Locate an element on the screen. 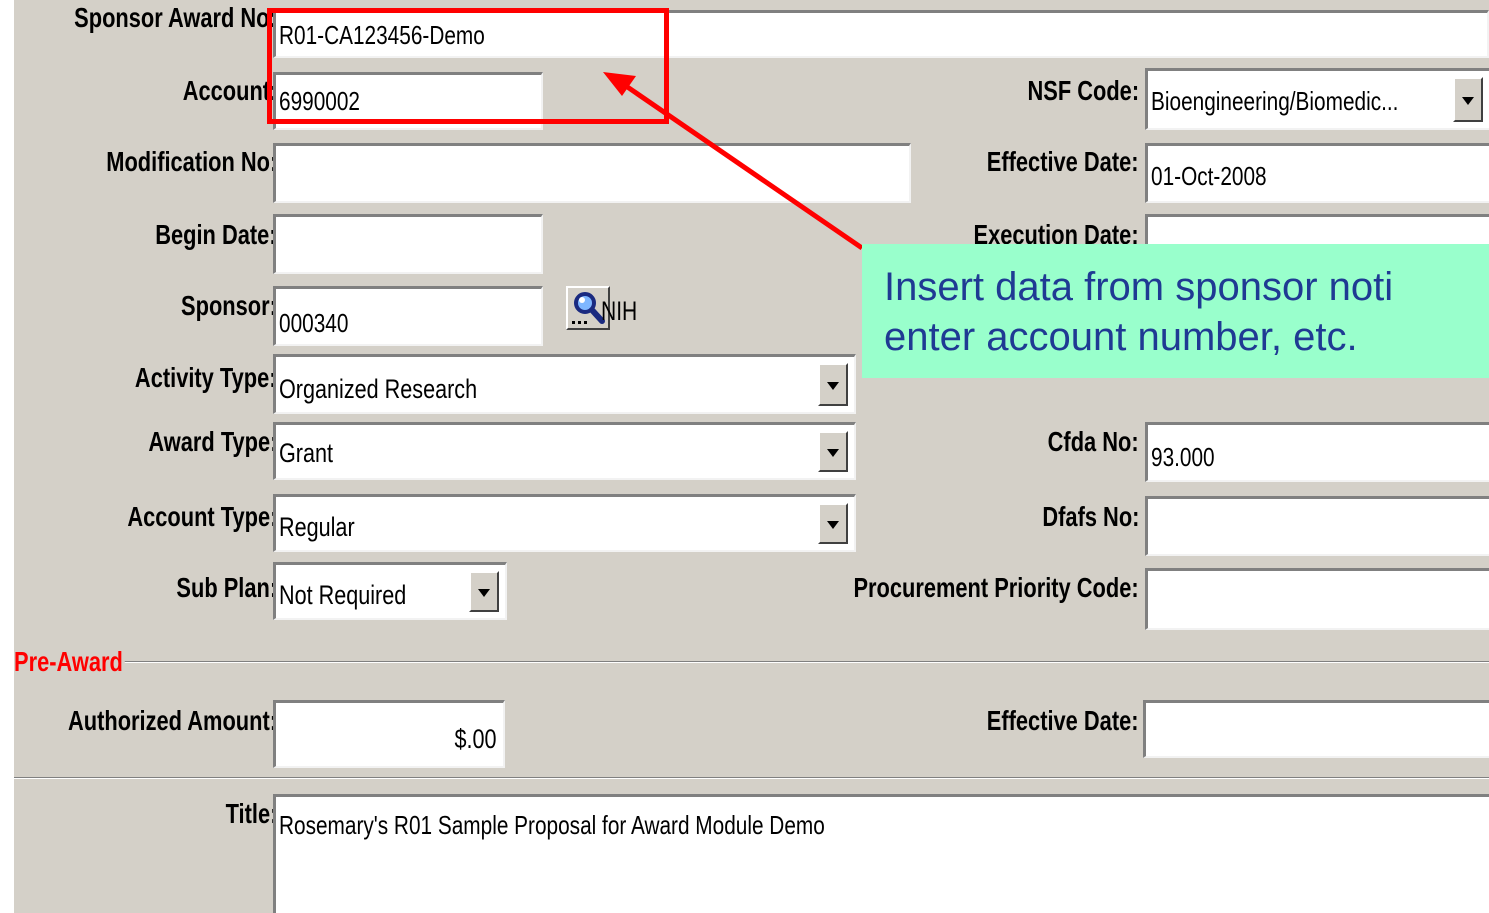 The height and width of the screenshot is (913, 1489). highlight-box is located at coordinates (468, 66).